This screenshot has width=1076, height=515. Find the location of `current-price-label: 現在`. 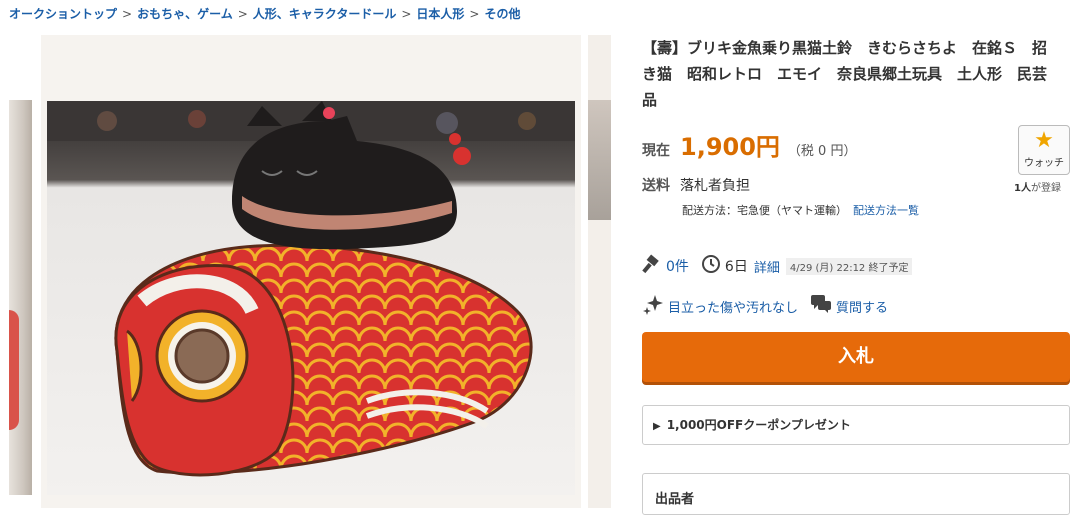

current-price-label: 現在 is located at coordinates (656, 151).